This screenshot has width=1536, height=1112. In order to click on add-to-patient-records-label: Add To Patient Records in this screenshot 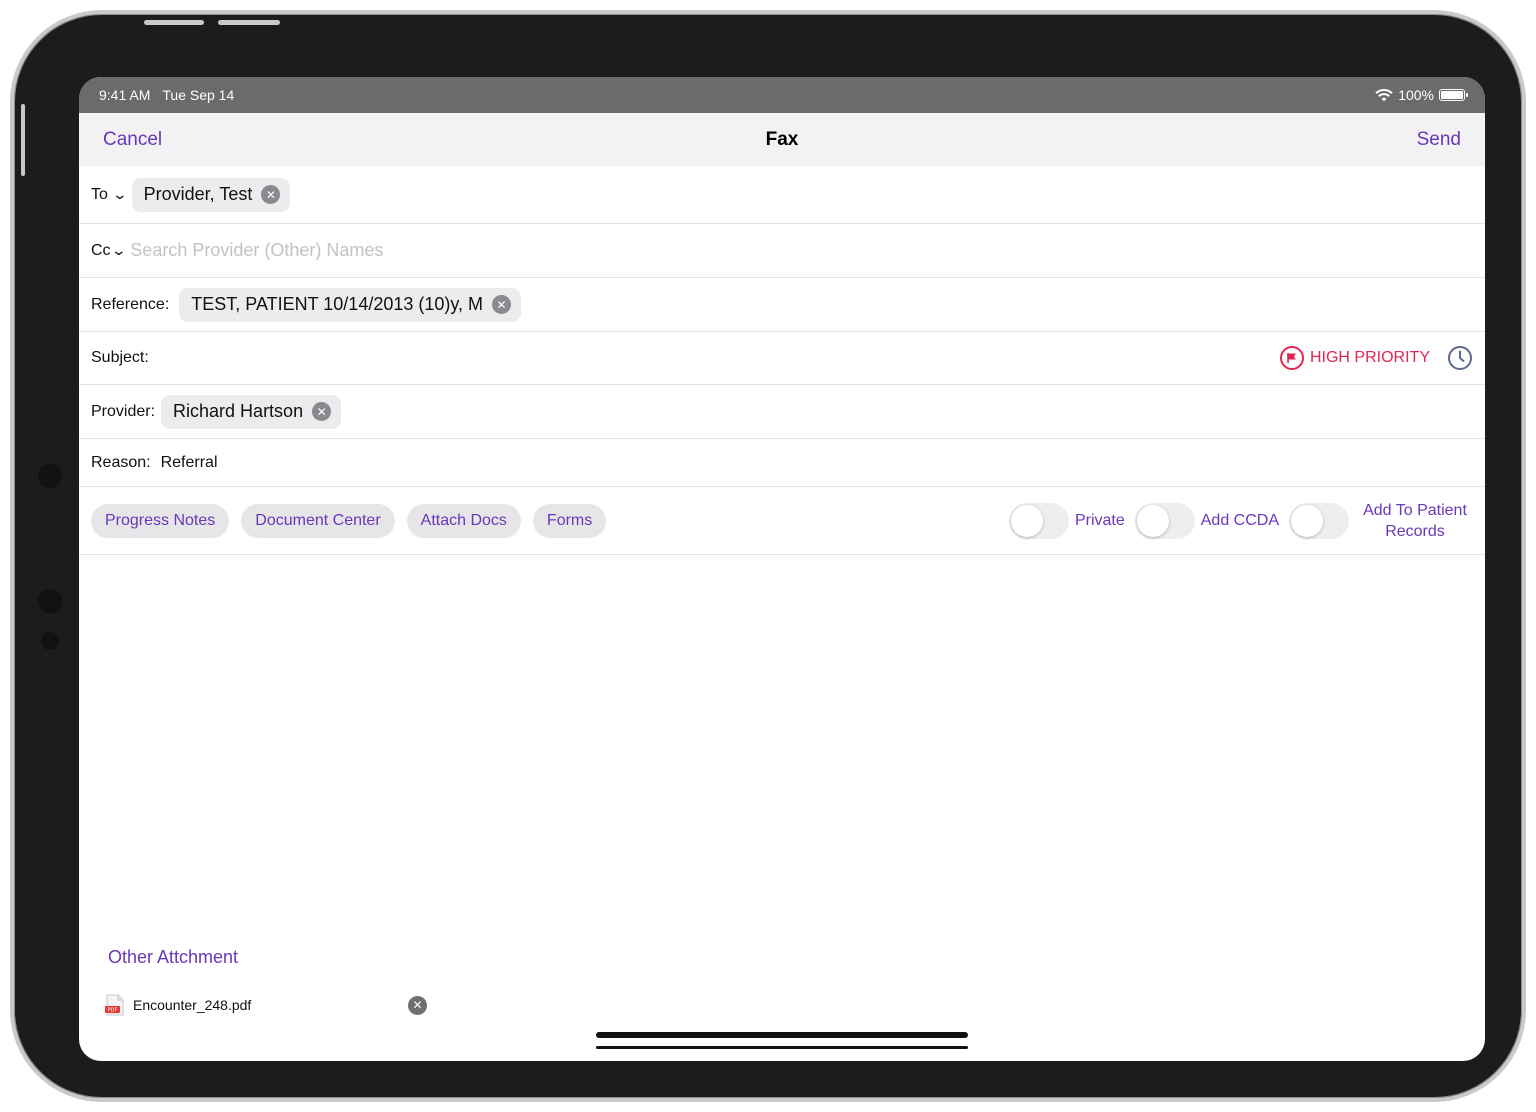, I will do `click(1415, 520)`.